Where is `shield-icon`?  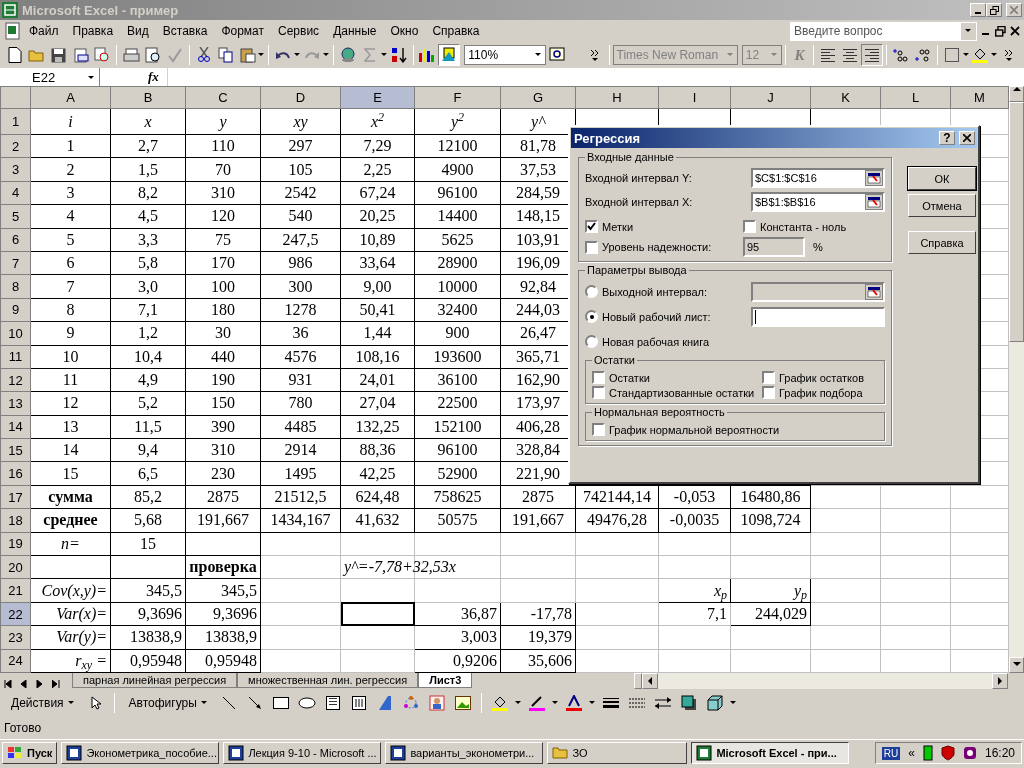
shield-icon is located at coordinates (947, 753).